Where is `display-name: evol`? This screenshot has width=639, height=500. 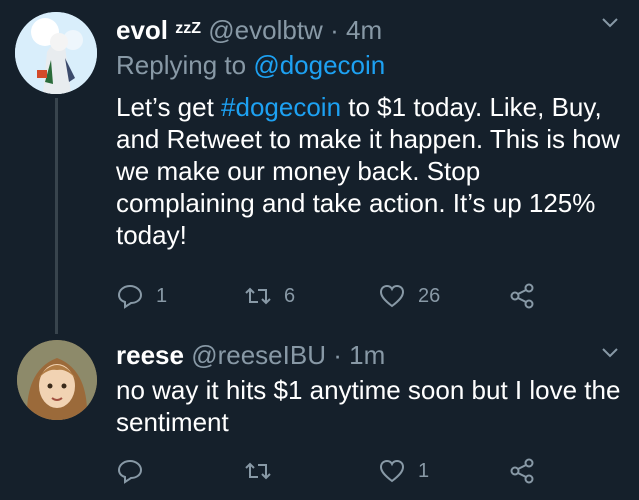
display-name: evol is located at coordinates (142, 30).